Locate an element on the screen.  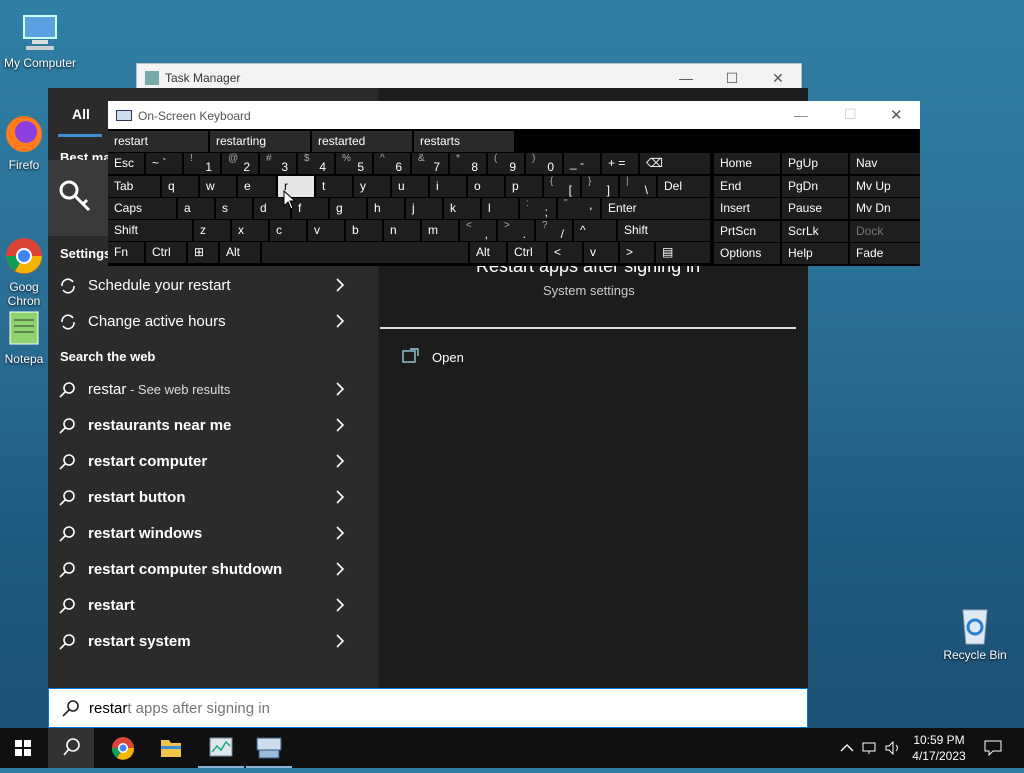
tab-all: All is located at coordinates (81, 114).